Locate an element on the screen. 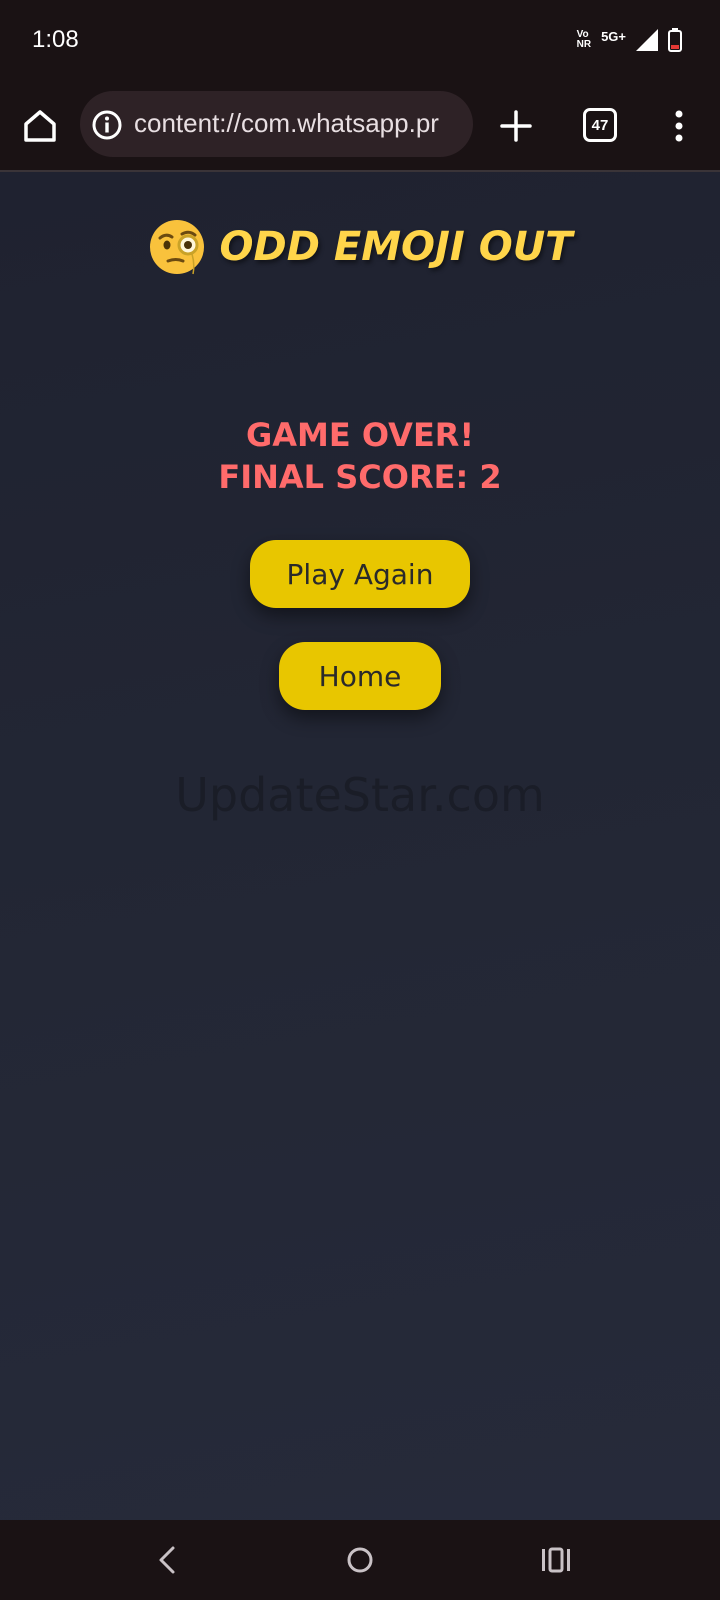 The image size is (720, 1600). status-icons: Vo NR 5G+ is located at coordinates (629, 40).